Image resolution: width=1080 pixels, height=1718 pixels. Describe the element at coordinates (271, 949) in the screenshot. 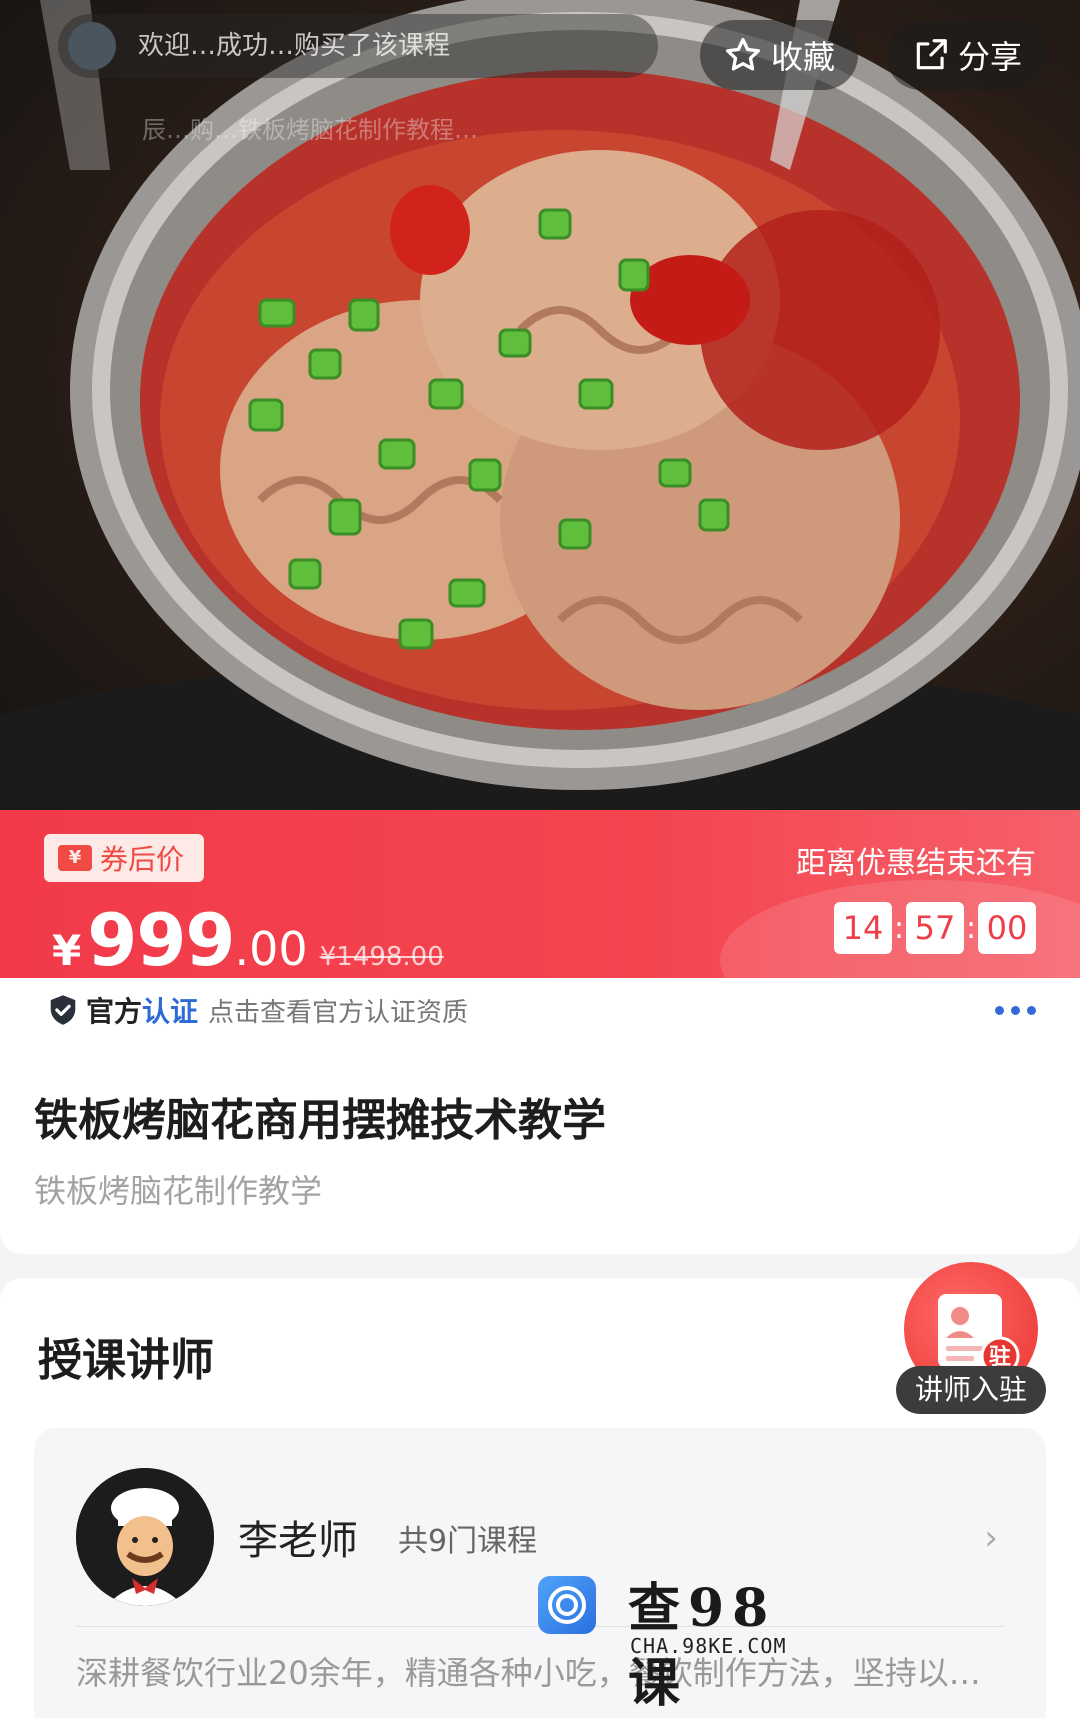

I see `price-decimal: .00` at that location.